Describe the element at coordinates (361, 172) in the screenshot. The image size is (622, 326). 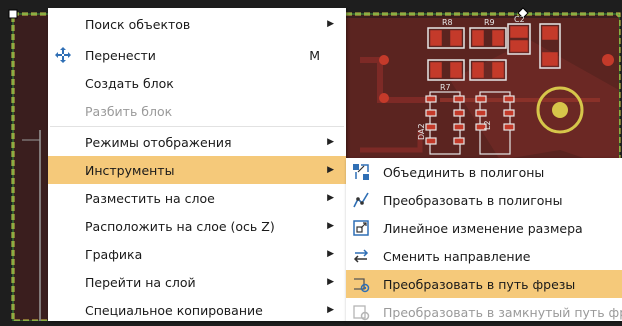
I see `merge-polygons-icon` at that location.